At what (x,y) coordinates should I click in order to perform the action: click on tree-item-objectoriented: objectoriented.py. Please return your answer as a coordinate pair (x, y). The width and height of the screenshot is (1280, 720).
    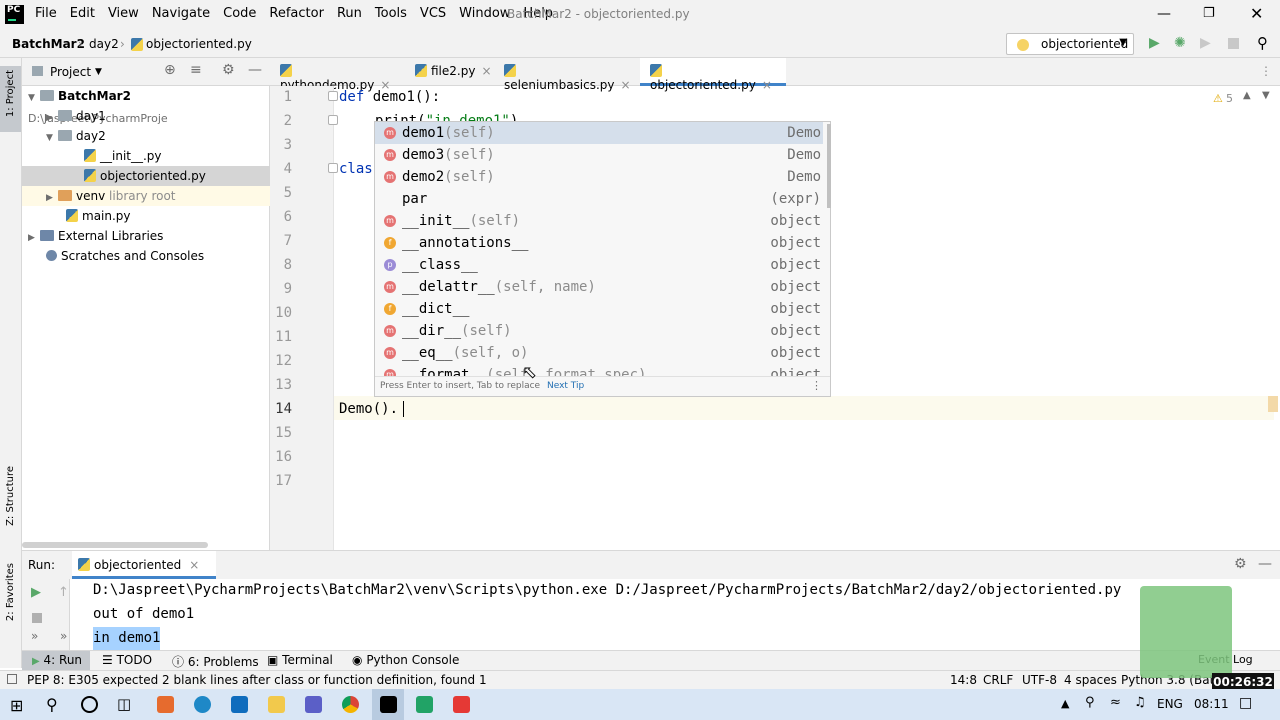
    Looking at the image, I should click on (146, 176).